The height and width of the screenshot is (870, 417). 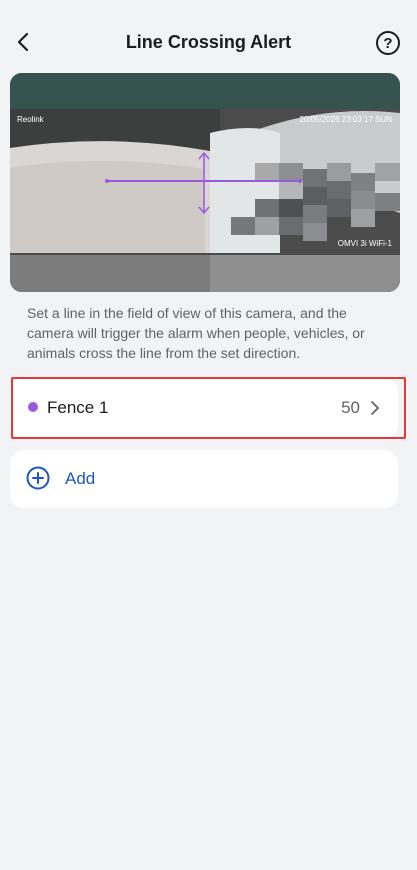 I want to click on page-title: Line Crossing Alert, so click(x=208, y=42).